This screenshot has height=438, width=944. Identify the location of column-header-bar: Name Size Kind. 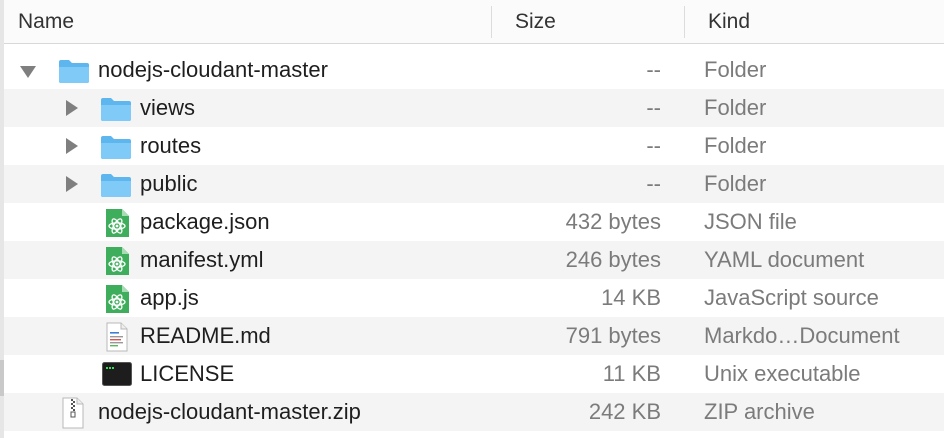
(474, 22).